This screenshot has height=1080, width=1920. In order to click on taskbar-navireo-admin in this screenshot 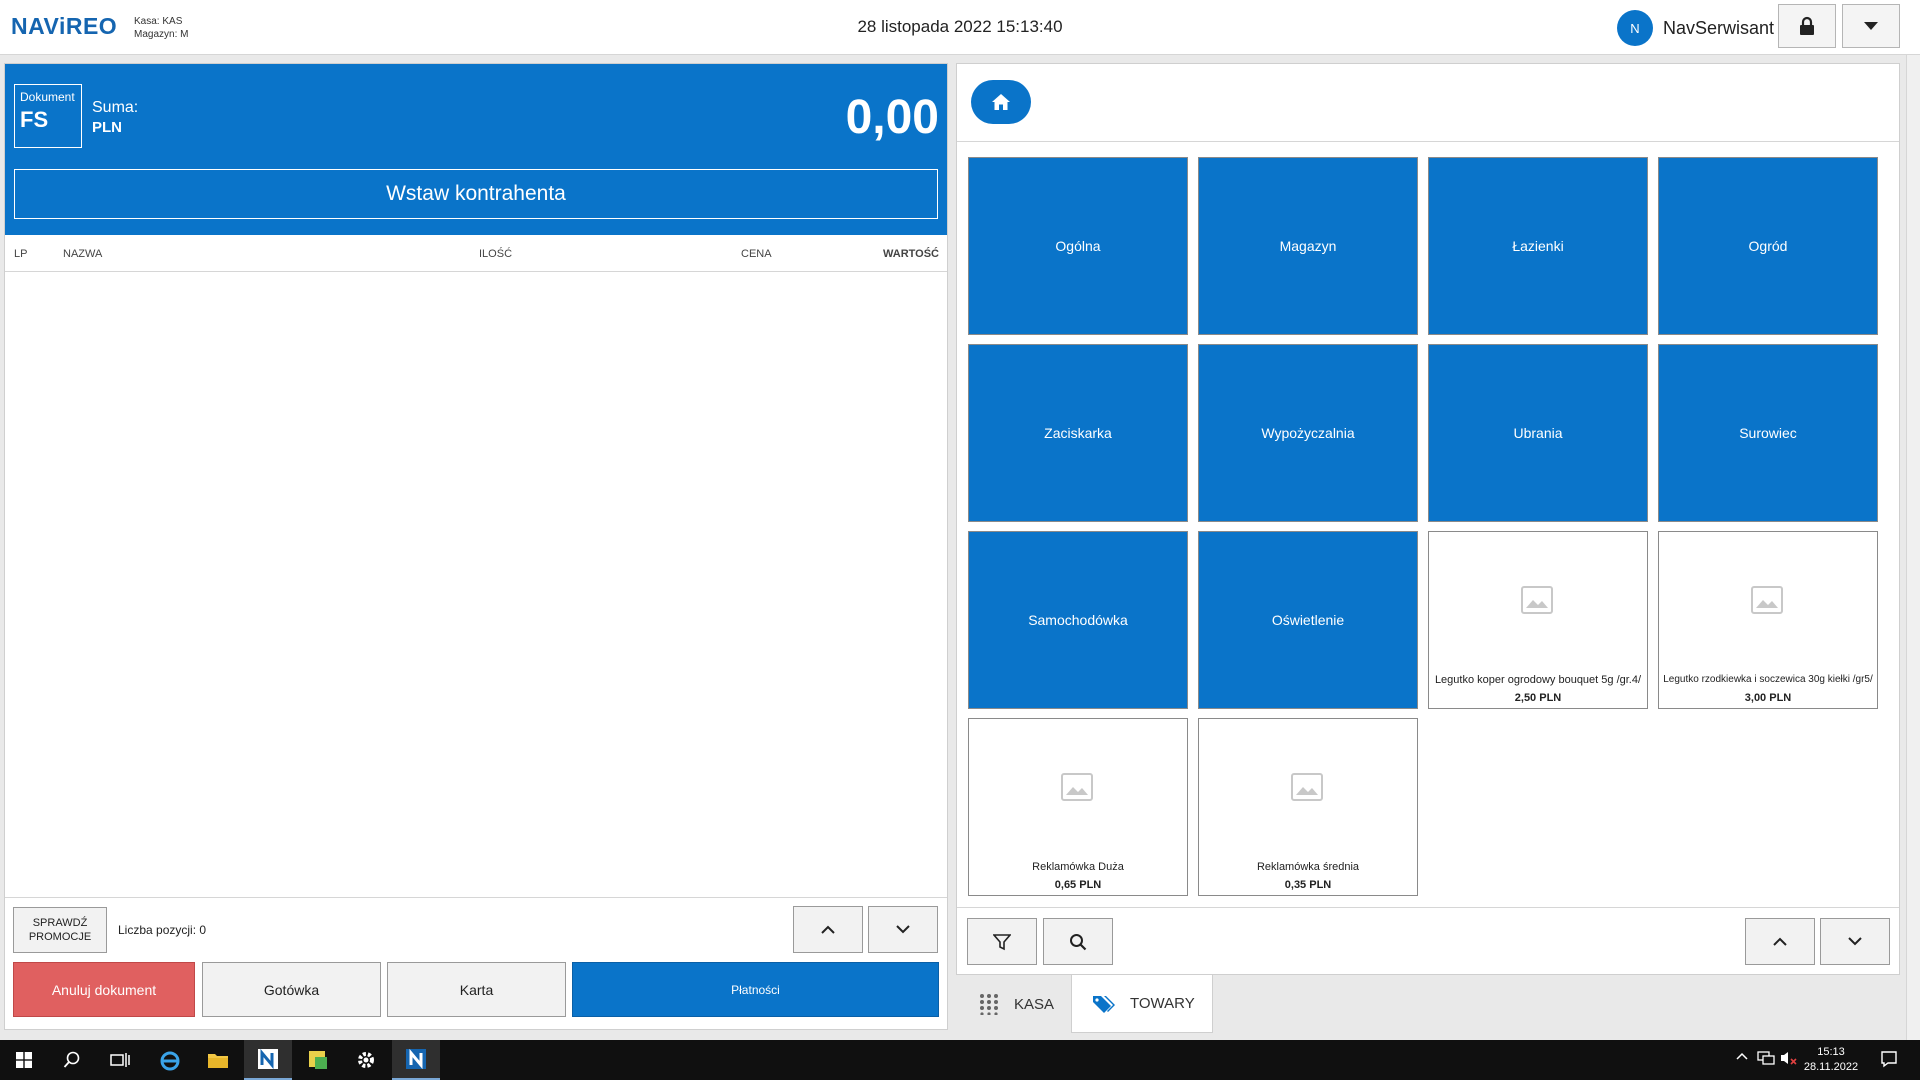, I will do `click(268, 1060)`.